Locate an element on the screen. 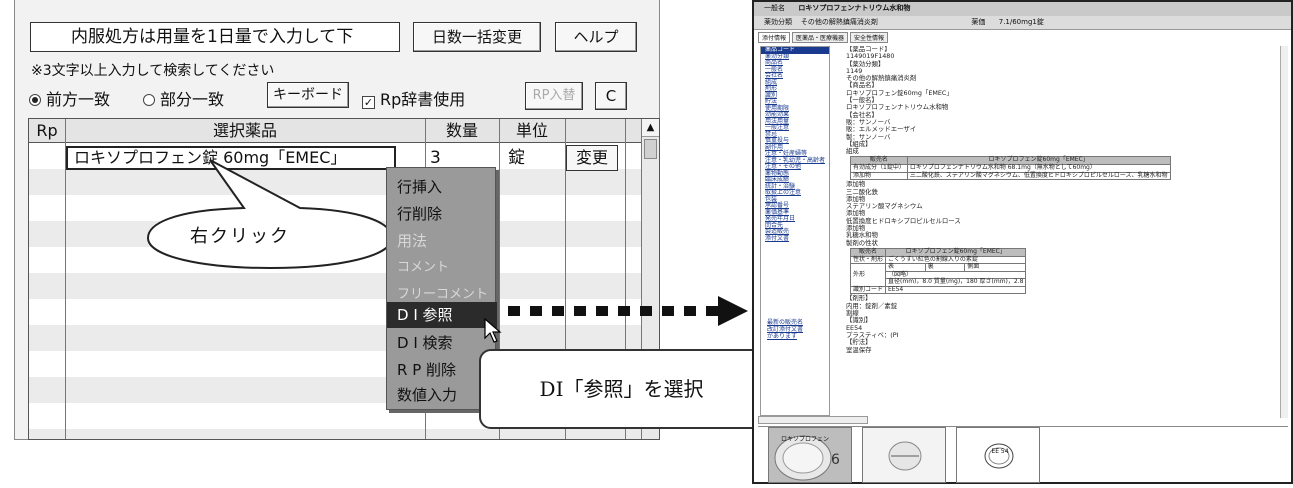  di-vertical-scrollbar is located at coordinates (1284, 232).